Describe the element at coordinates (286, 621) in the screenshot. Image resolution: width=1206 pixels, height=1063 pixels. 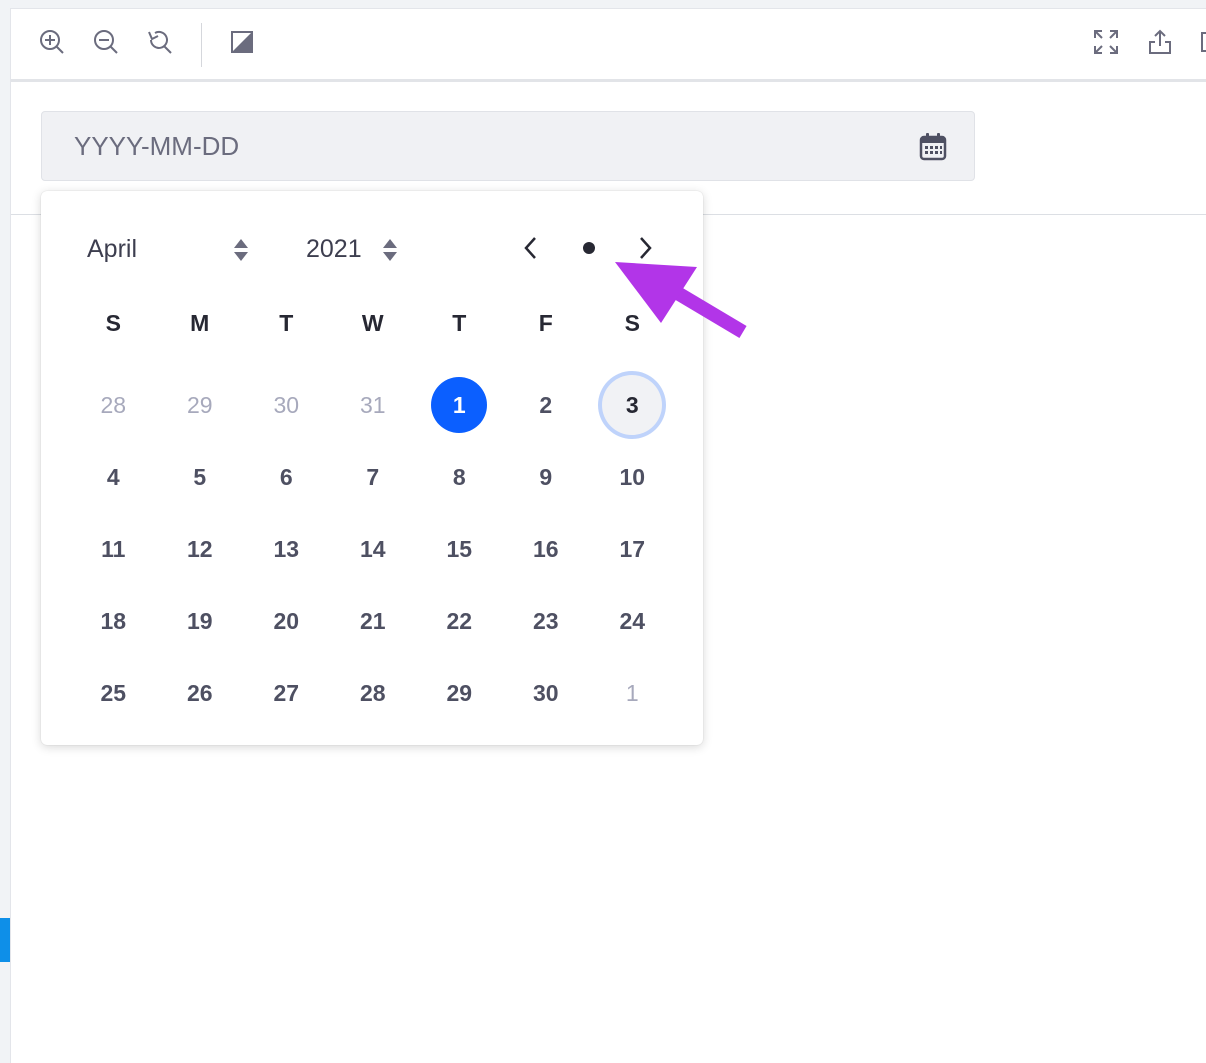
I see `day-cell: 20` at that location.